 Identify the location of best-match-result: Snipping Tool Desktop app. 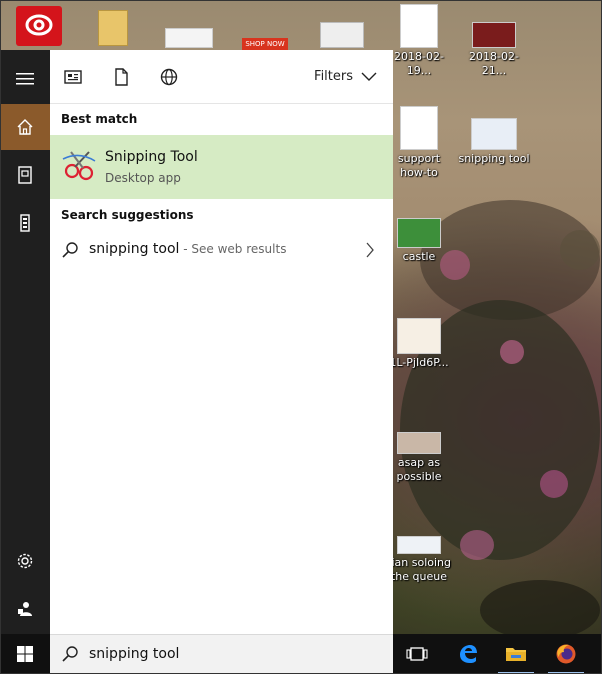
(221, 167).